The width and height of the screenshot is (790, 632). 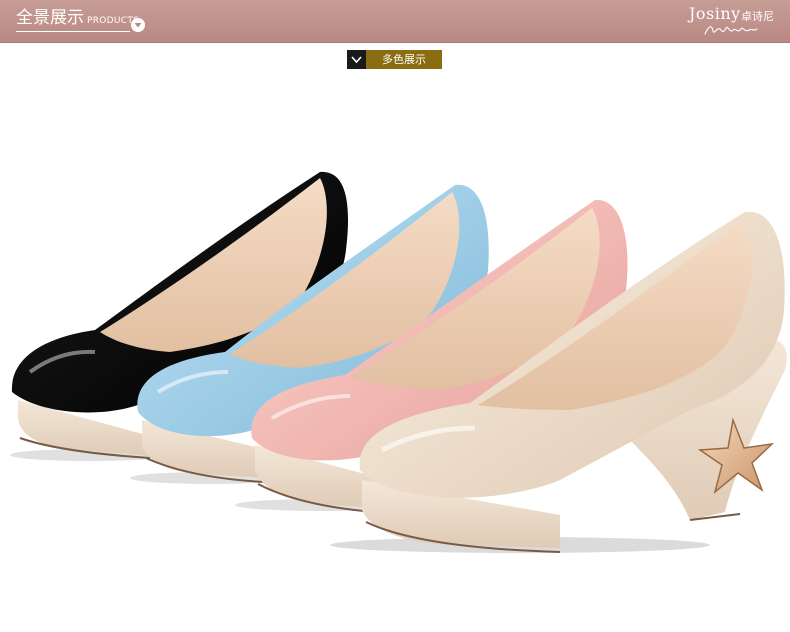 I want to click on chevron-down-icon, so click(x=356, y=59).